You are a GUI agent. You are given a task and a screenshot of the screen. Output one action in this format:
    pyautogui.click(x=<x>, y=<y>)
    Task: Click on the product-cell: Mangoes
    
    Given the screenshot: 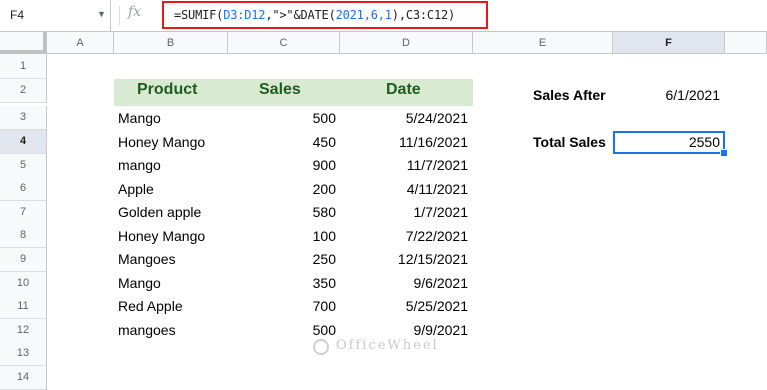 What is the action you would take?
    pyautogui.click(x=147, y=260)
    